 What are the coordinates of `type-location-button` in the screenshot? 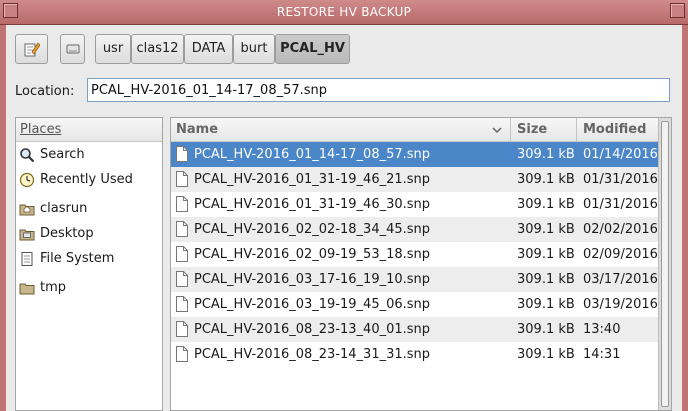 It's located at (31, 49).